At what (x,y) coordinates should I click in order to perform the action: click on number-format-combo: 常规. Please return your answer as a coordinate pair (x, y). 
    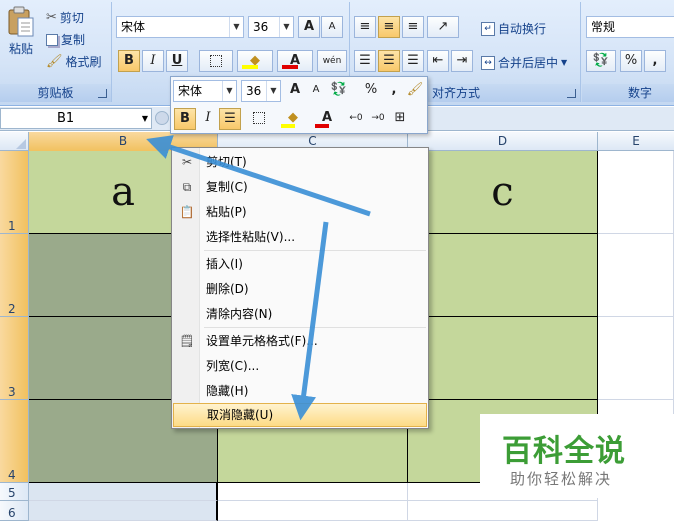
    Looking at the image, I should click on (630, 27).